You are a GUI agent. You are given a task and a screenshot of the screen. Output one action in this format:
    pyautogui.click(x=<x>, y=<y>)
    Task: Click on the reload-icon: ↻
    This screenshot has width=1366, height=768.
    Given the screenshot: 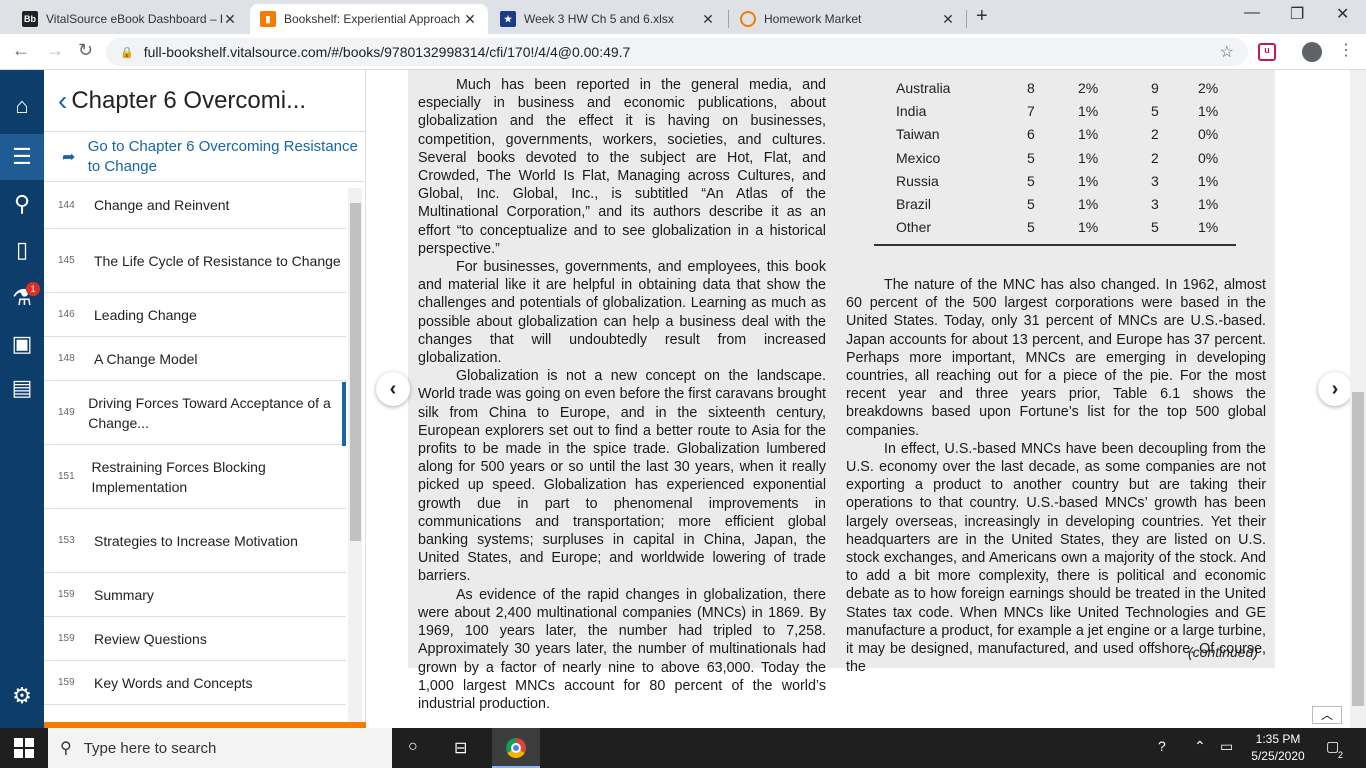 What is the action you would take?
    pyautogui.click(x=85, y=50)
    